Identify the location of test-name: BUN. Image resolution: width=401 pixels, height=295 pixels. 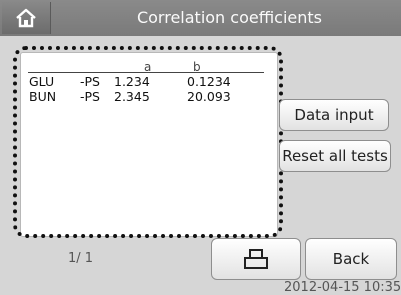
(43, 96).